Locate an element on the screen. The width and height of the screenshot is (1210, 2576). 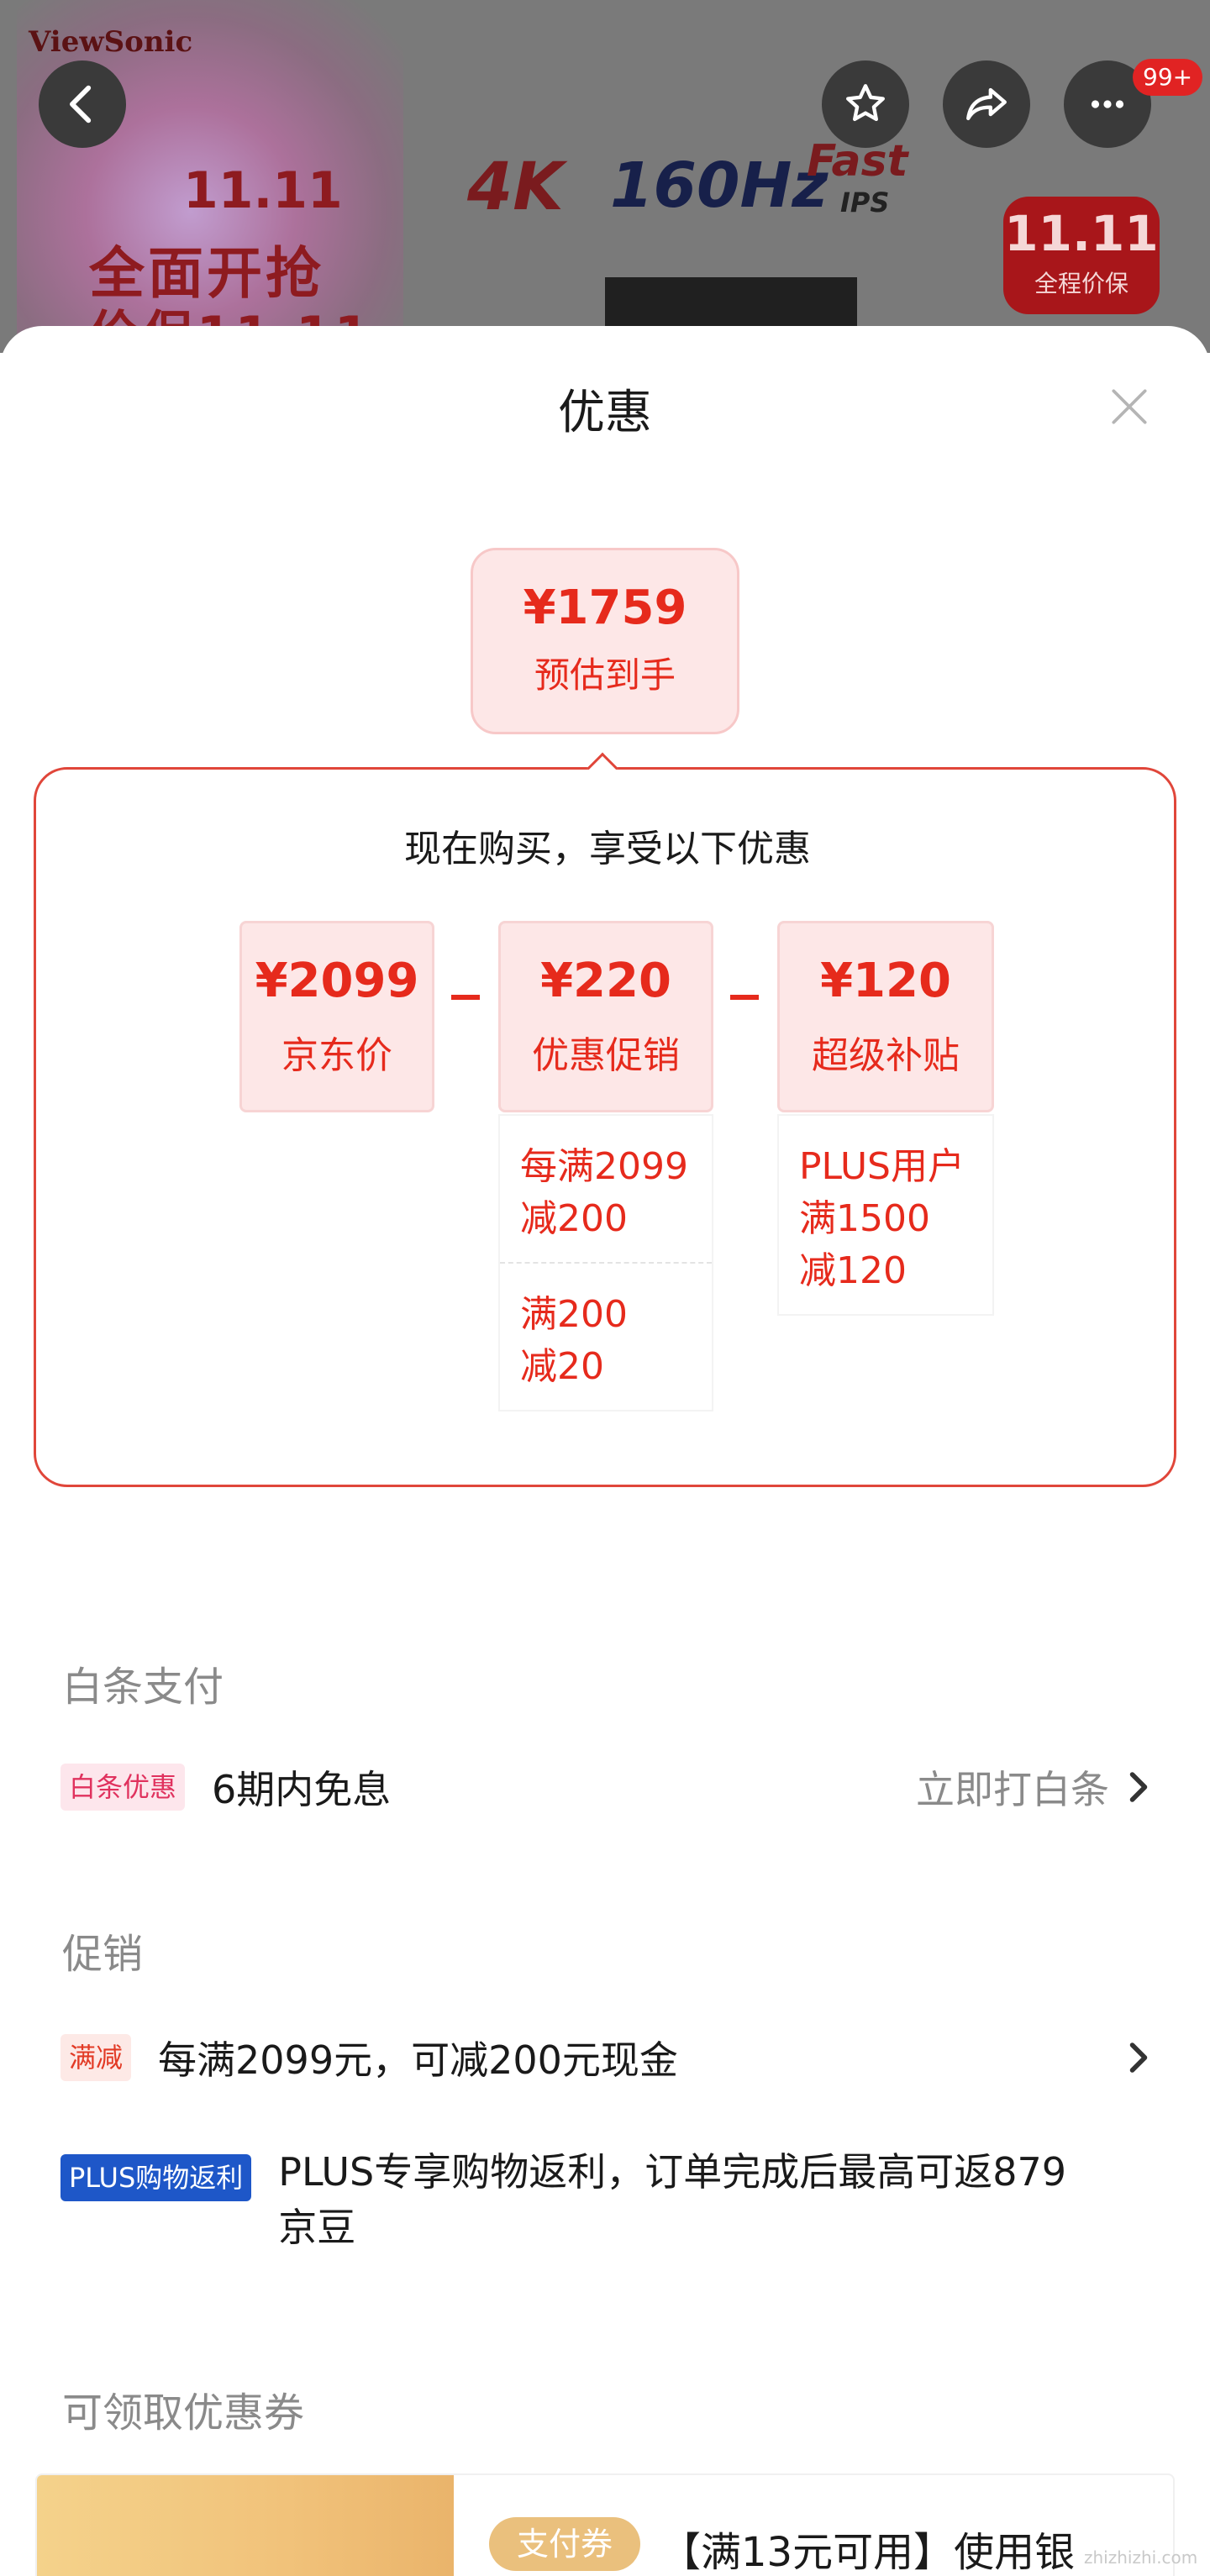
favorite-button is located at coordinates (866, 104).